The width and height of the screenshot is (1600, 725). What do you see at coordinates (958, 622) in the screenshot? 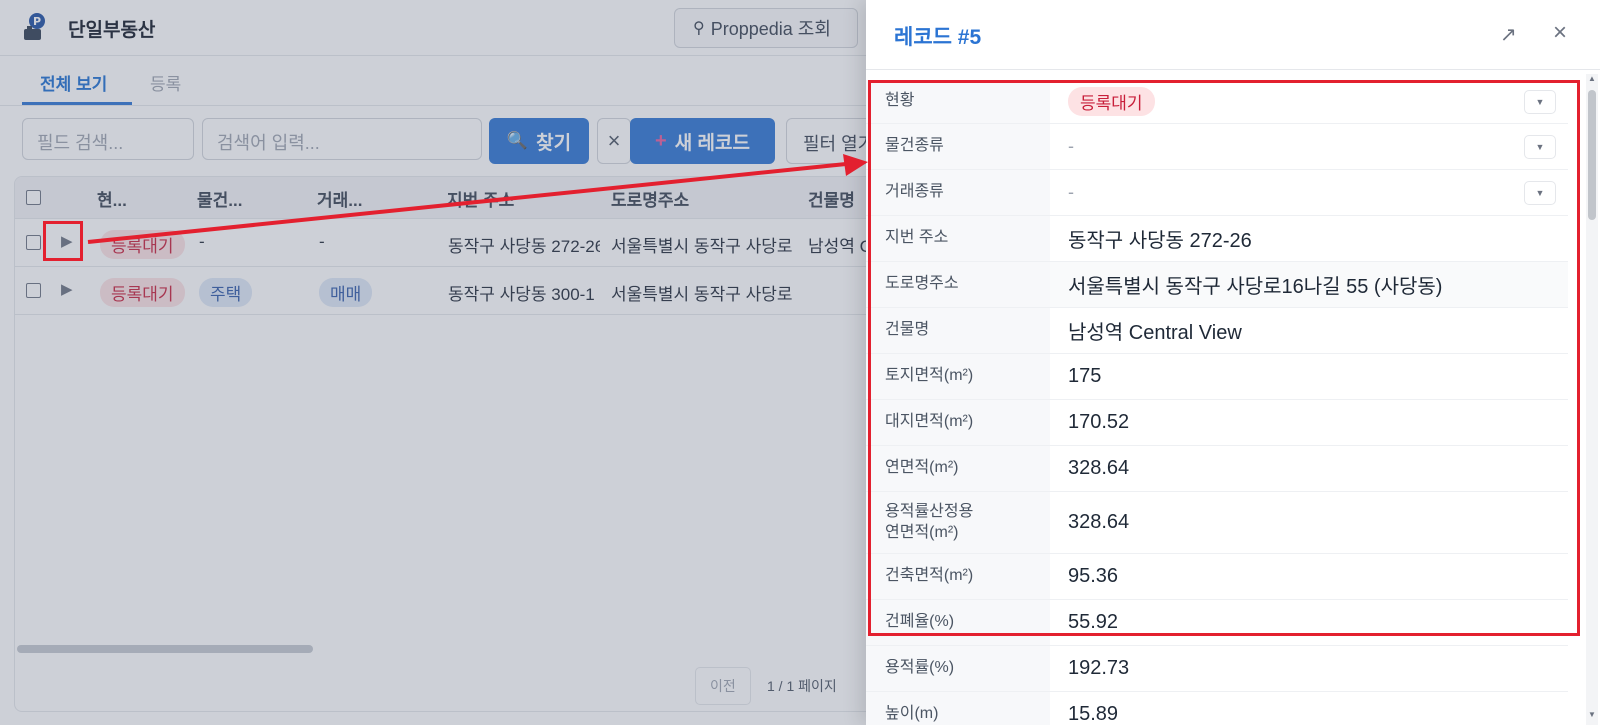
I see `field-label: 건폐율(%)` at bounding box center [958, 622].